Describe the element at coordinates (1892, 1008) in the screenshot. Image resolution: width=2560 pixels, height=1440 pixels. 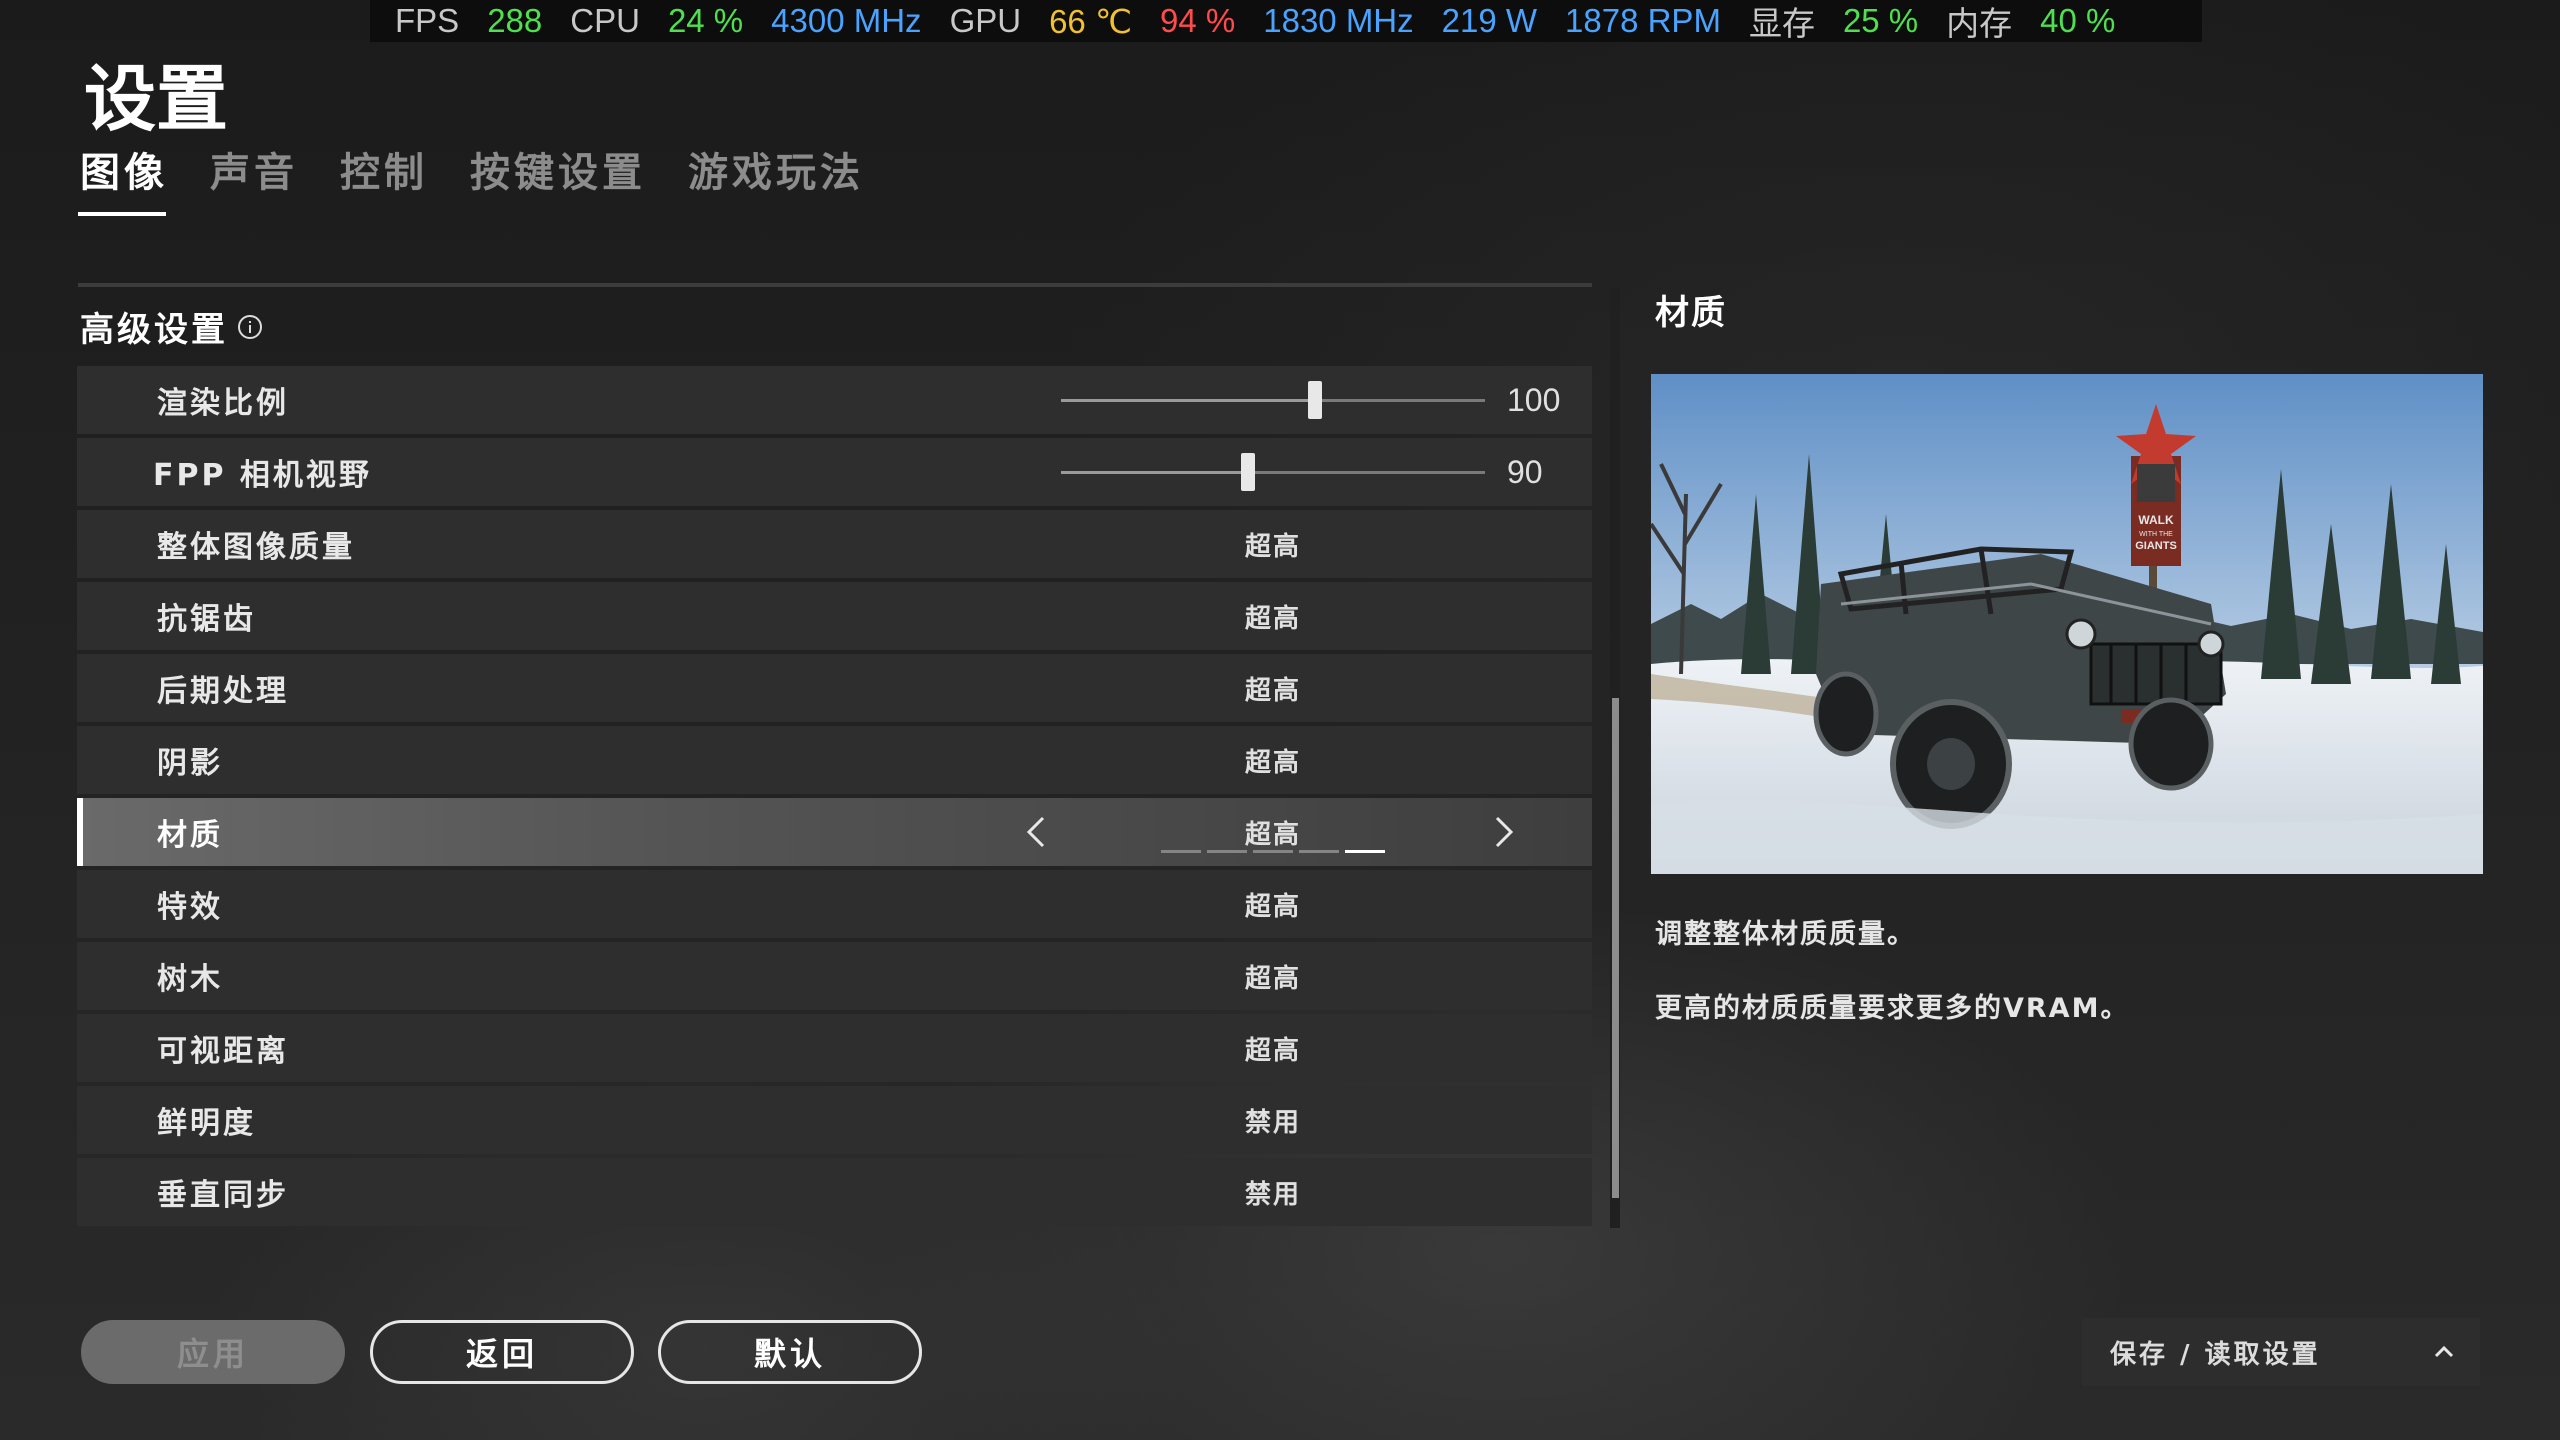
I see `preview-note: 更高的材质质量要求更多的VRAM。` at that location.